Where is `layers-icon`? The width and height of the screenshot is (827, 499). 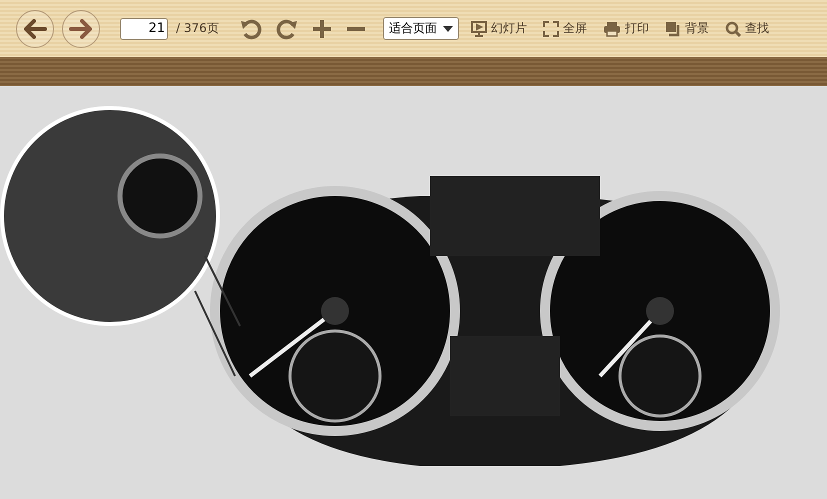 layers-icon is located at coordinates (672, 28).